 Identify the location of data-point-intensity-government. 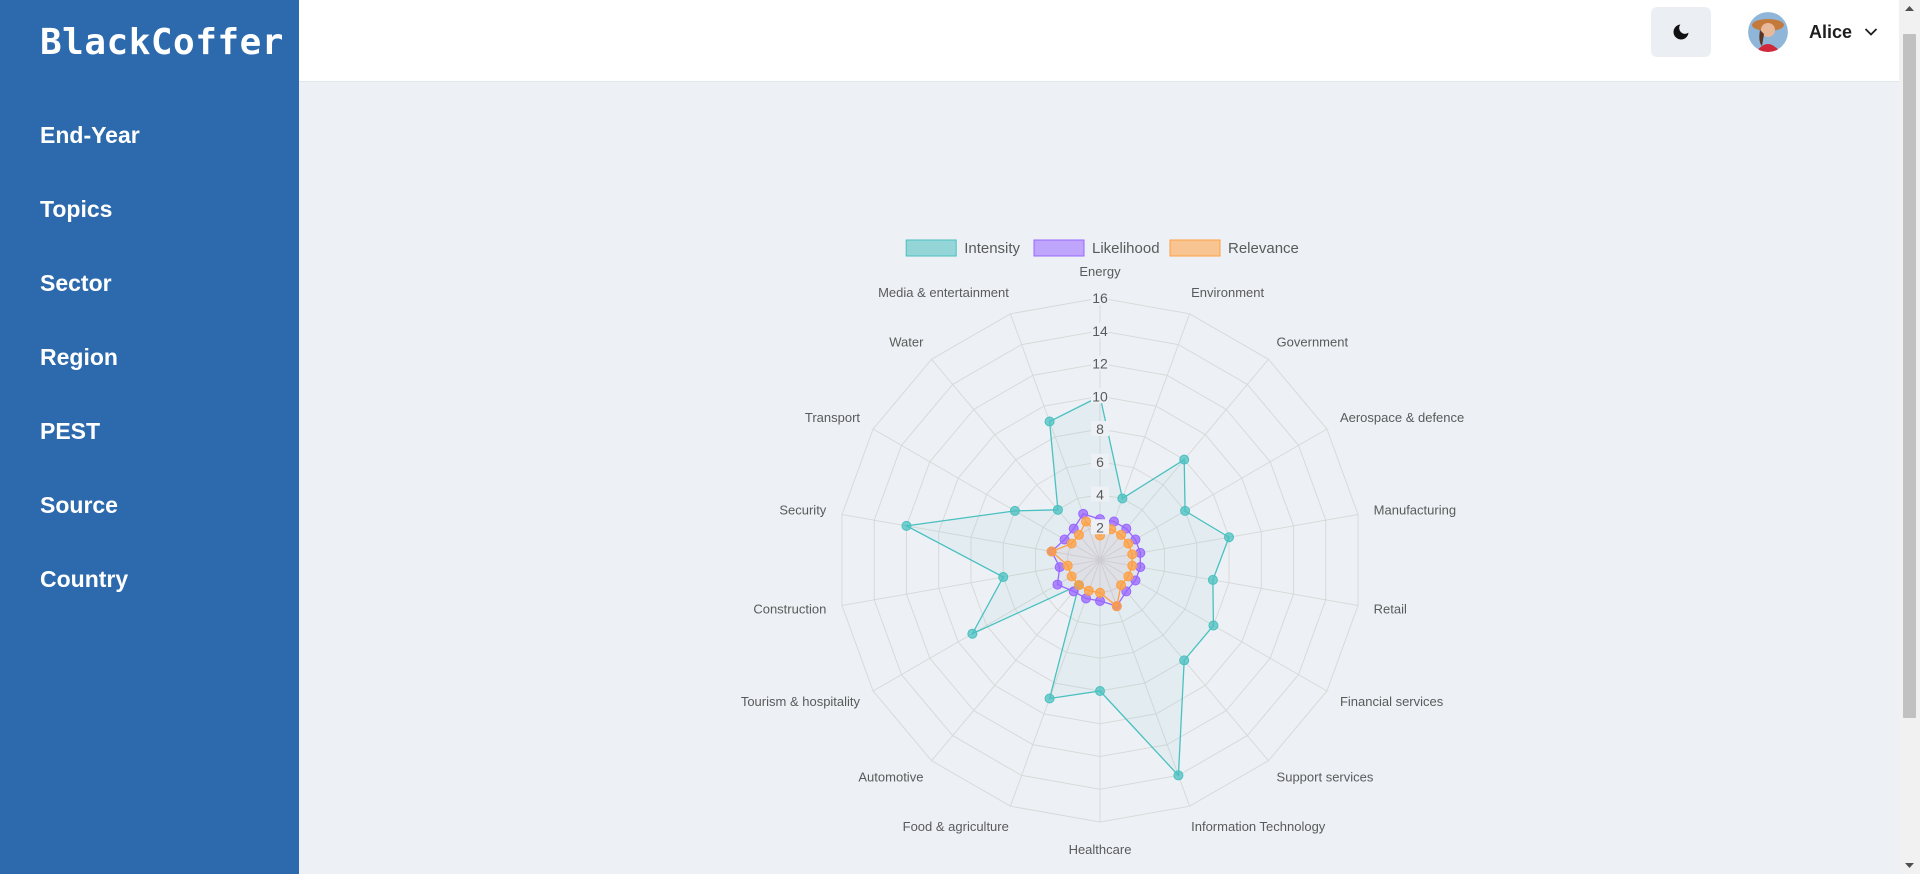
(1184, 459).